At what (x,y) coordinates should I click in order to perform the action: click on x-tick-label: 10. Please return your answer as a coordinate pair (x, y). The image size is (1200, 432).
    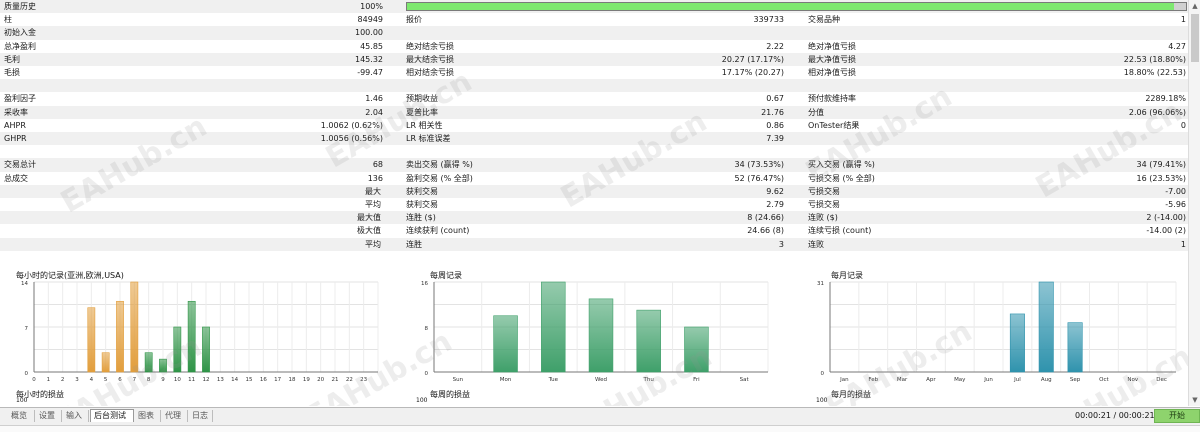
    Looking at the image, I should click on (177, 380).